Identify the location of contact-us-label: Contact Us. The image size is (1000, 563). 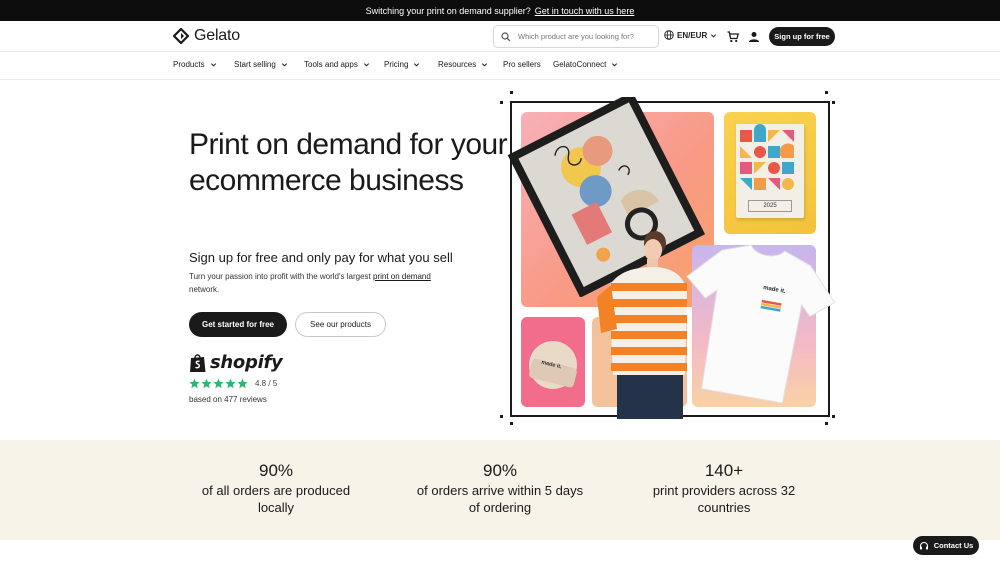
(953, 545).